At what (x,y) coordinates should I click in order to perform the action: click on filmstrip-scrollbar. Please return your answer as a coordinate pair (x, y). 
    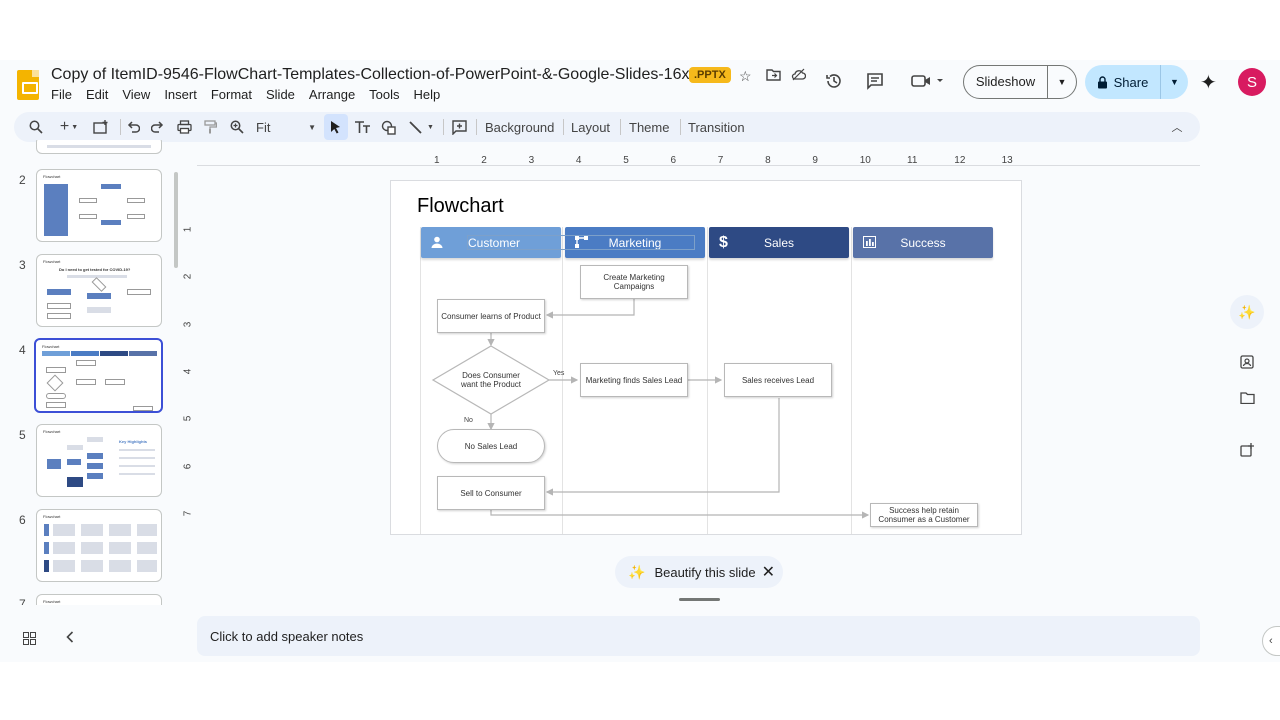
    Looking at the image, I should click on (176, 220).